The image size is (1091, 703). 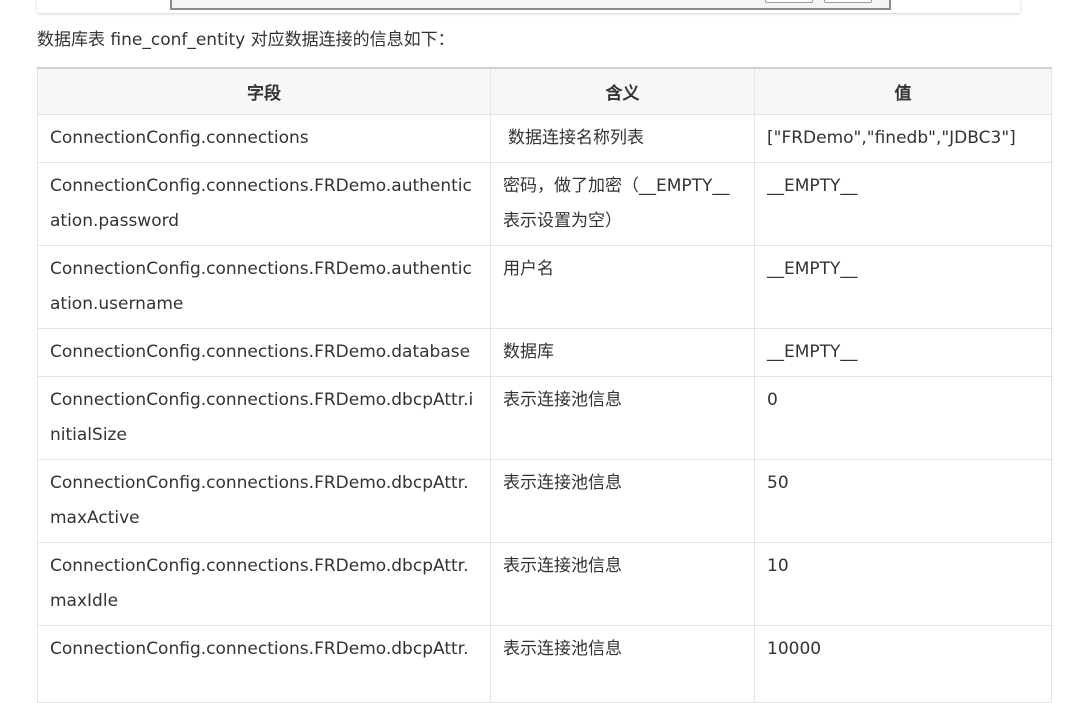 I want to click on value-cell: 0, so click(x=903, y=418).